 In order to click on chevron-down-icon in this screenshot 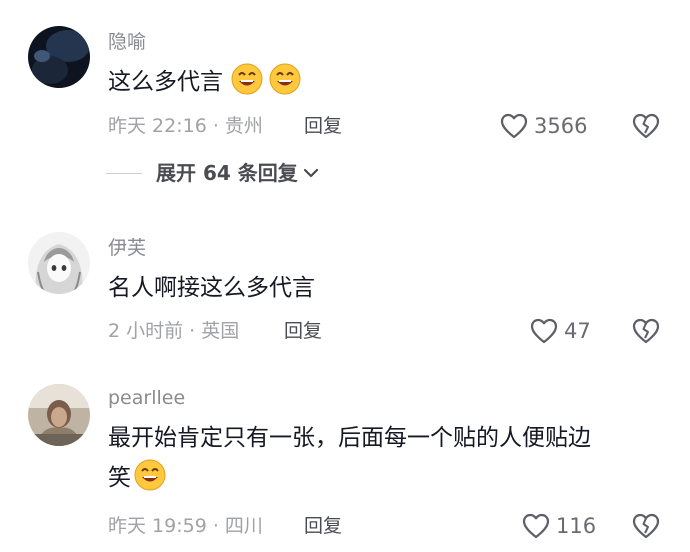, I will do `click(310, 173)`.